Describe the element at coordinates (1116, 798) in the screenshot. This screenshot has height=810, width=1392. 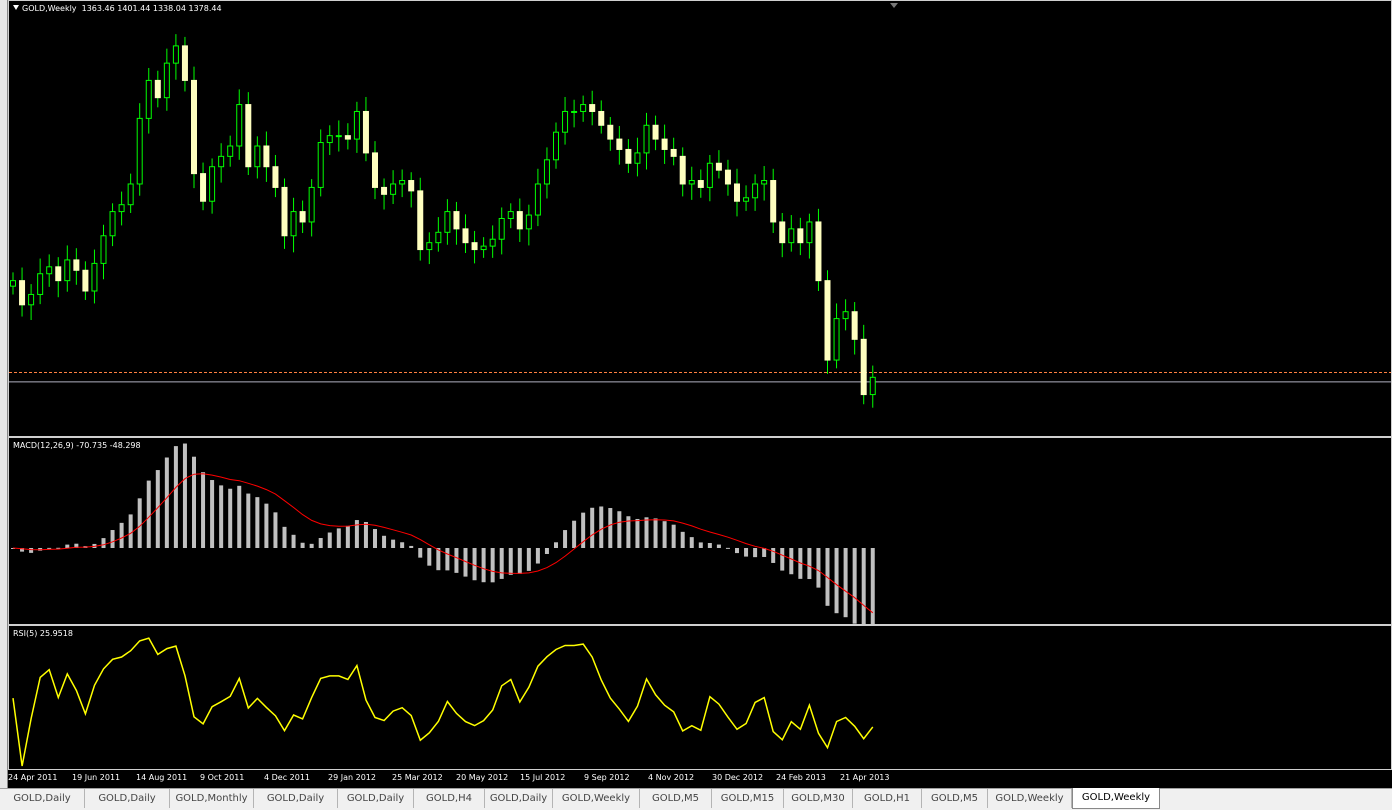
I see `tab-active: GOLD,Weekly` at that location.